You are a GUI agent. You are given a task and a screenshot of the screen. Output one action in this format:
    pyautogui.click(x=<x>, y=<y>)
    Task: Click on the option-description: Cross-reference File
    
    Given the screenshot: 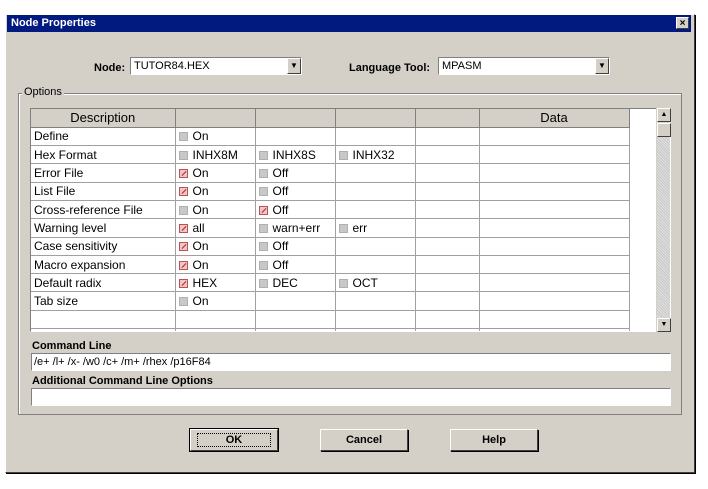 What is the action you would take?
    pyautogui.click(x=103, y=210)
    